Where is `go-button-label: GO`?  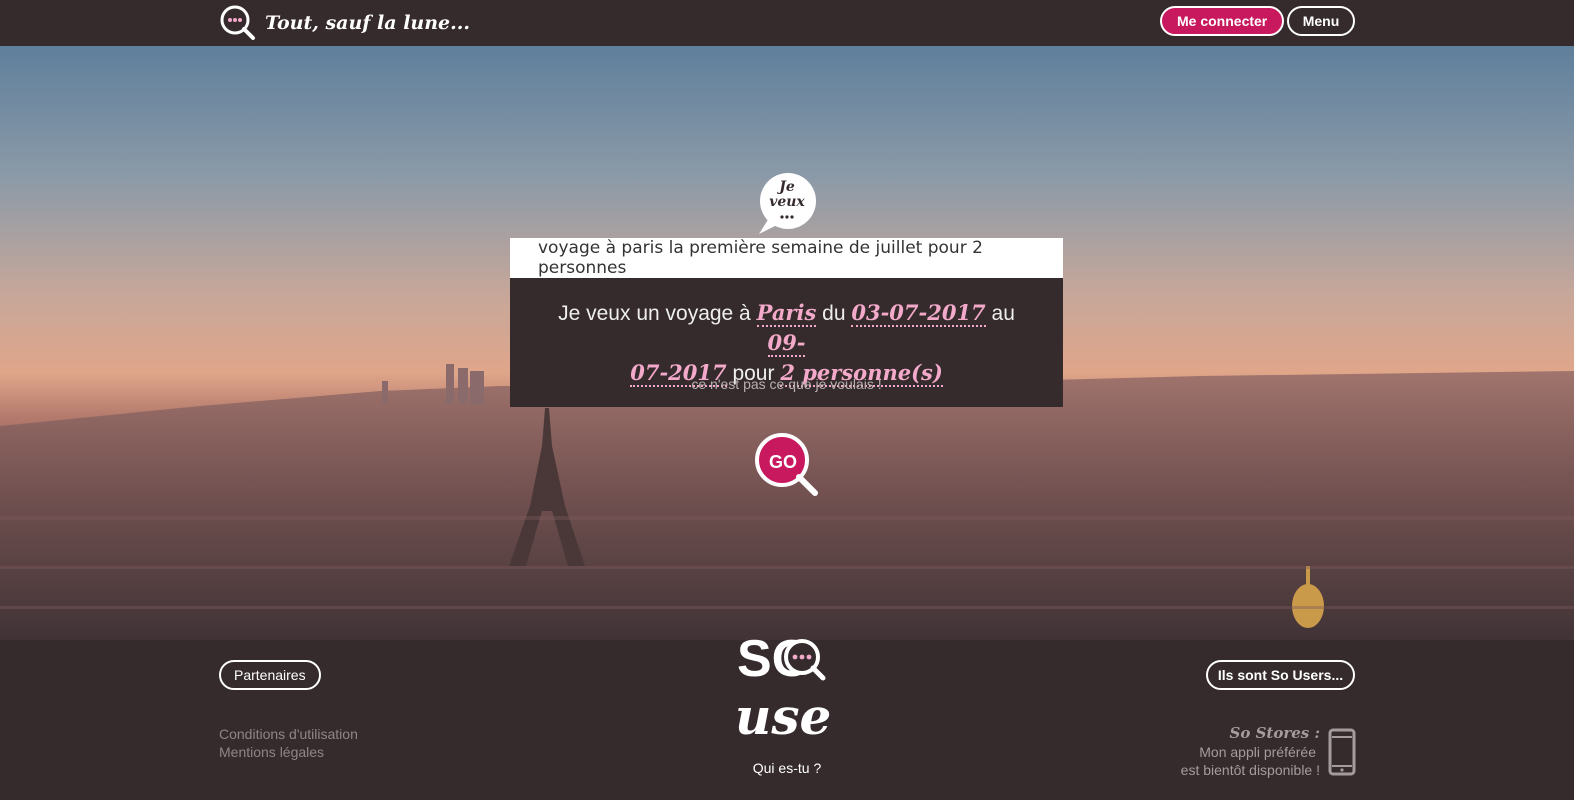 go-button-label: GO is located at coordinates (783, 462).